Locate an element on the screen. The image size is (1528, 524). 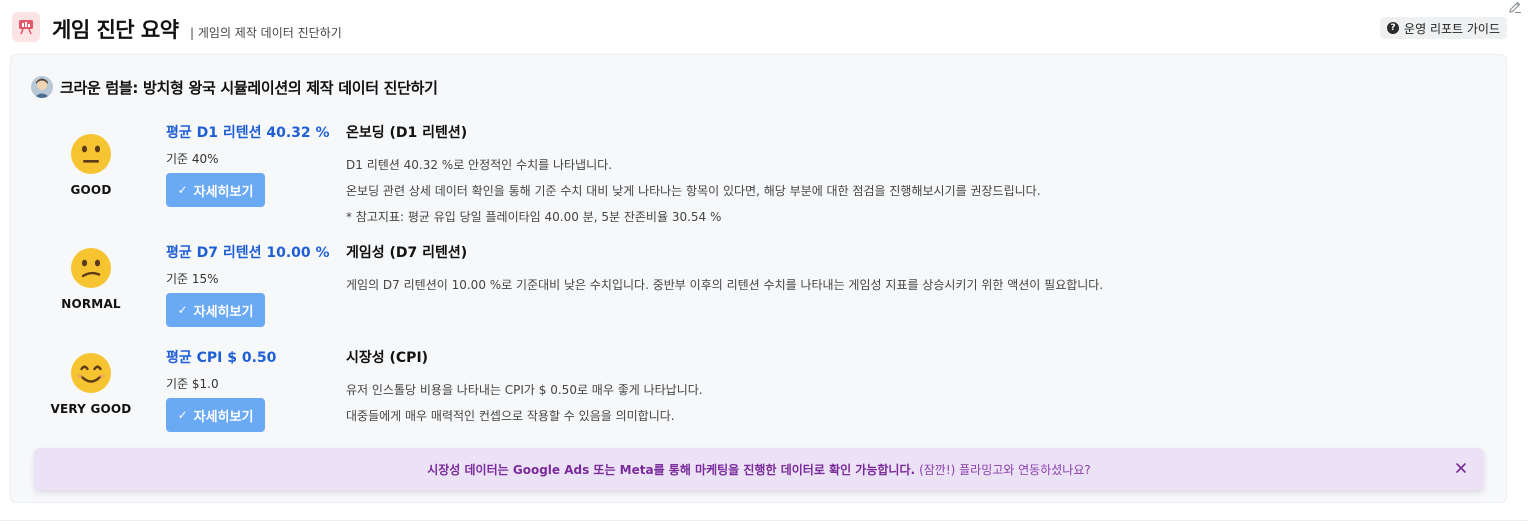
description-title: 게임성 (D7 리텐션) is located at coordinates (407, 253).